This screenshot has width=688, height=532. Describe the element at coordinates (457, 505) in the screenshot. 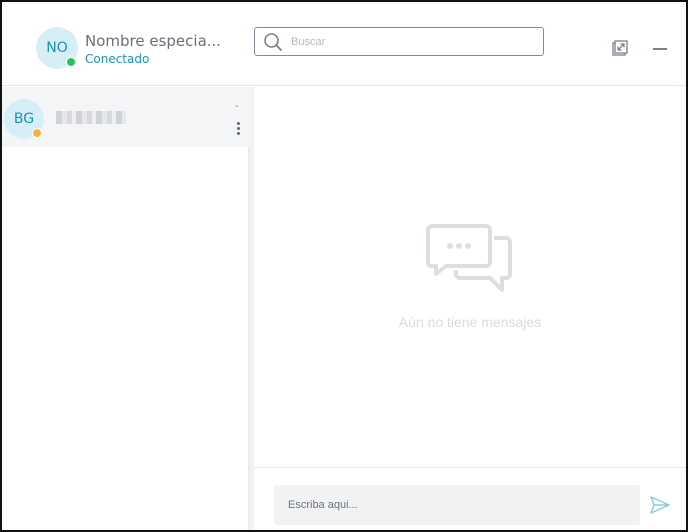

I see `message-input` at that location.